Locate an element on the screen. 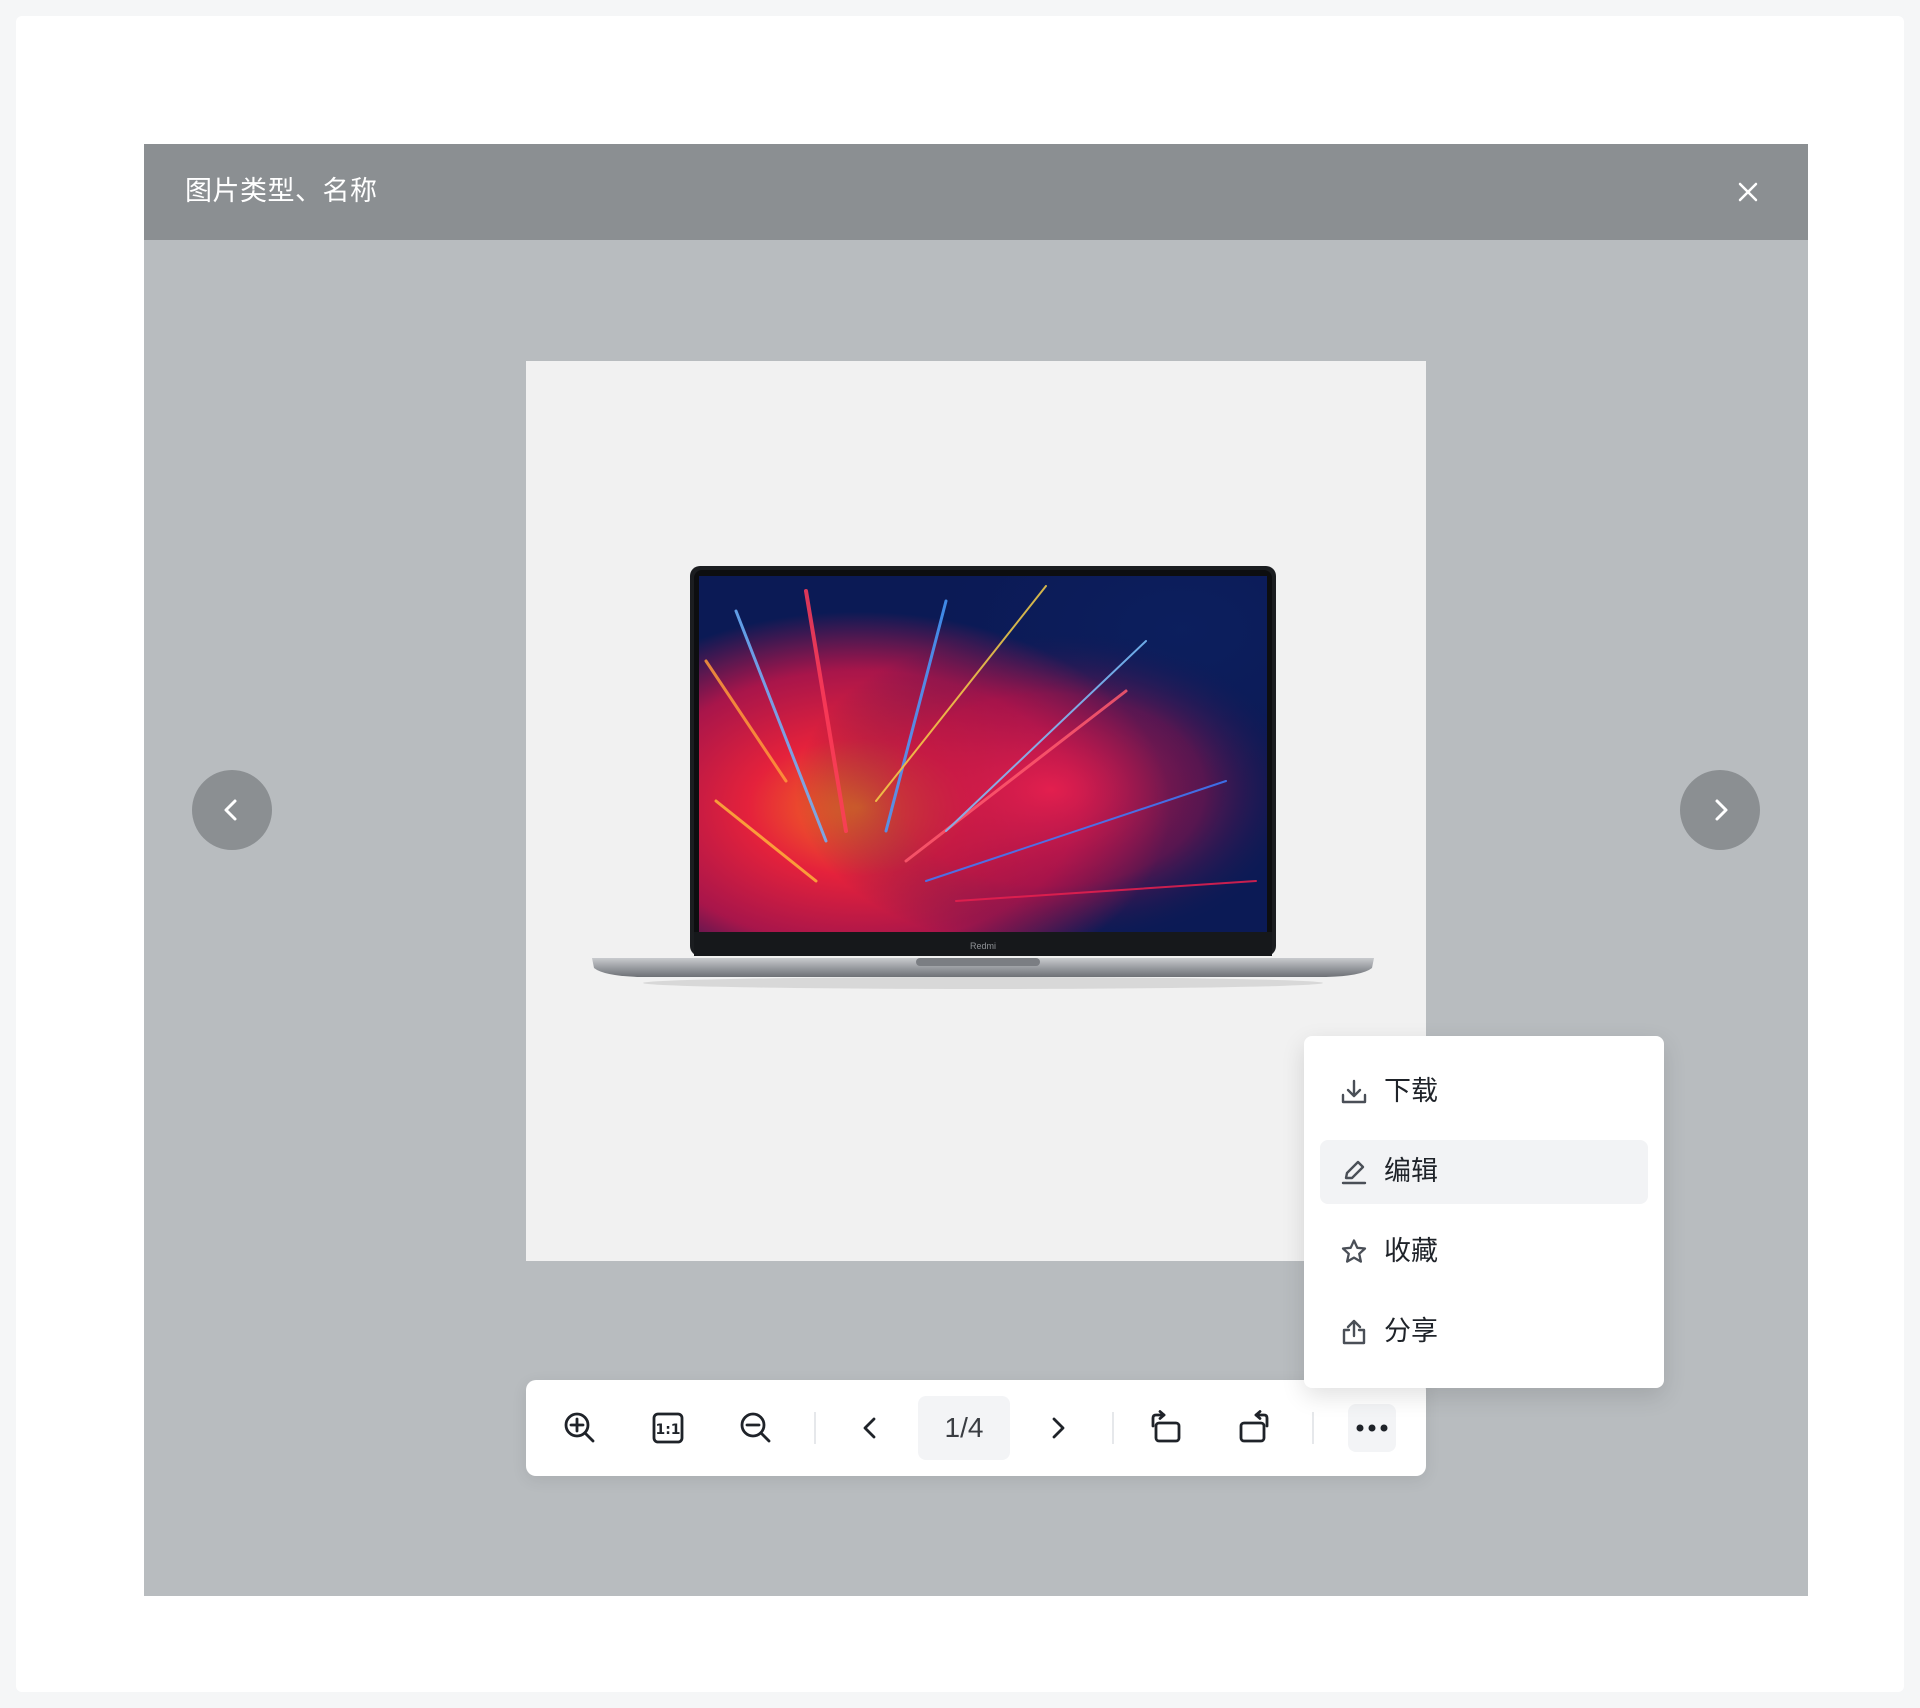 The width and height of the screenshot is (1920, 1708). share-icon is located at coordinates (1354, 1332).